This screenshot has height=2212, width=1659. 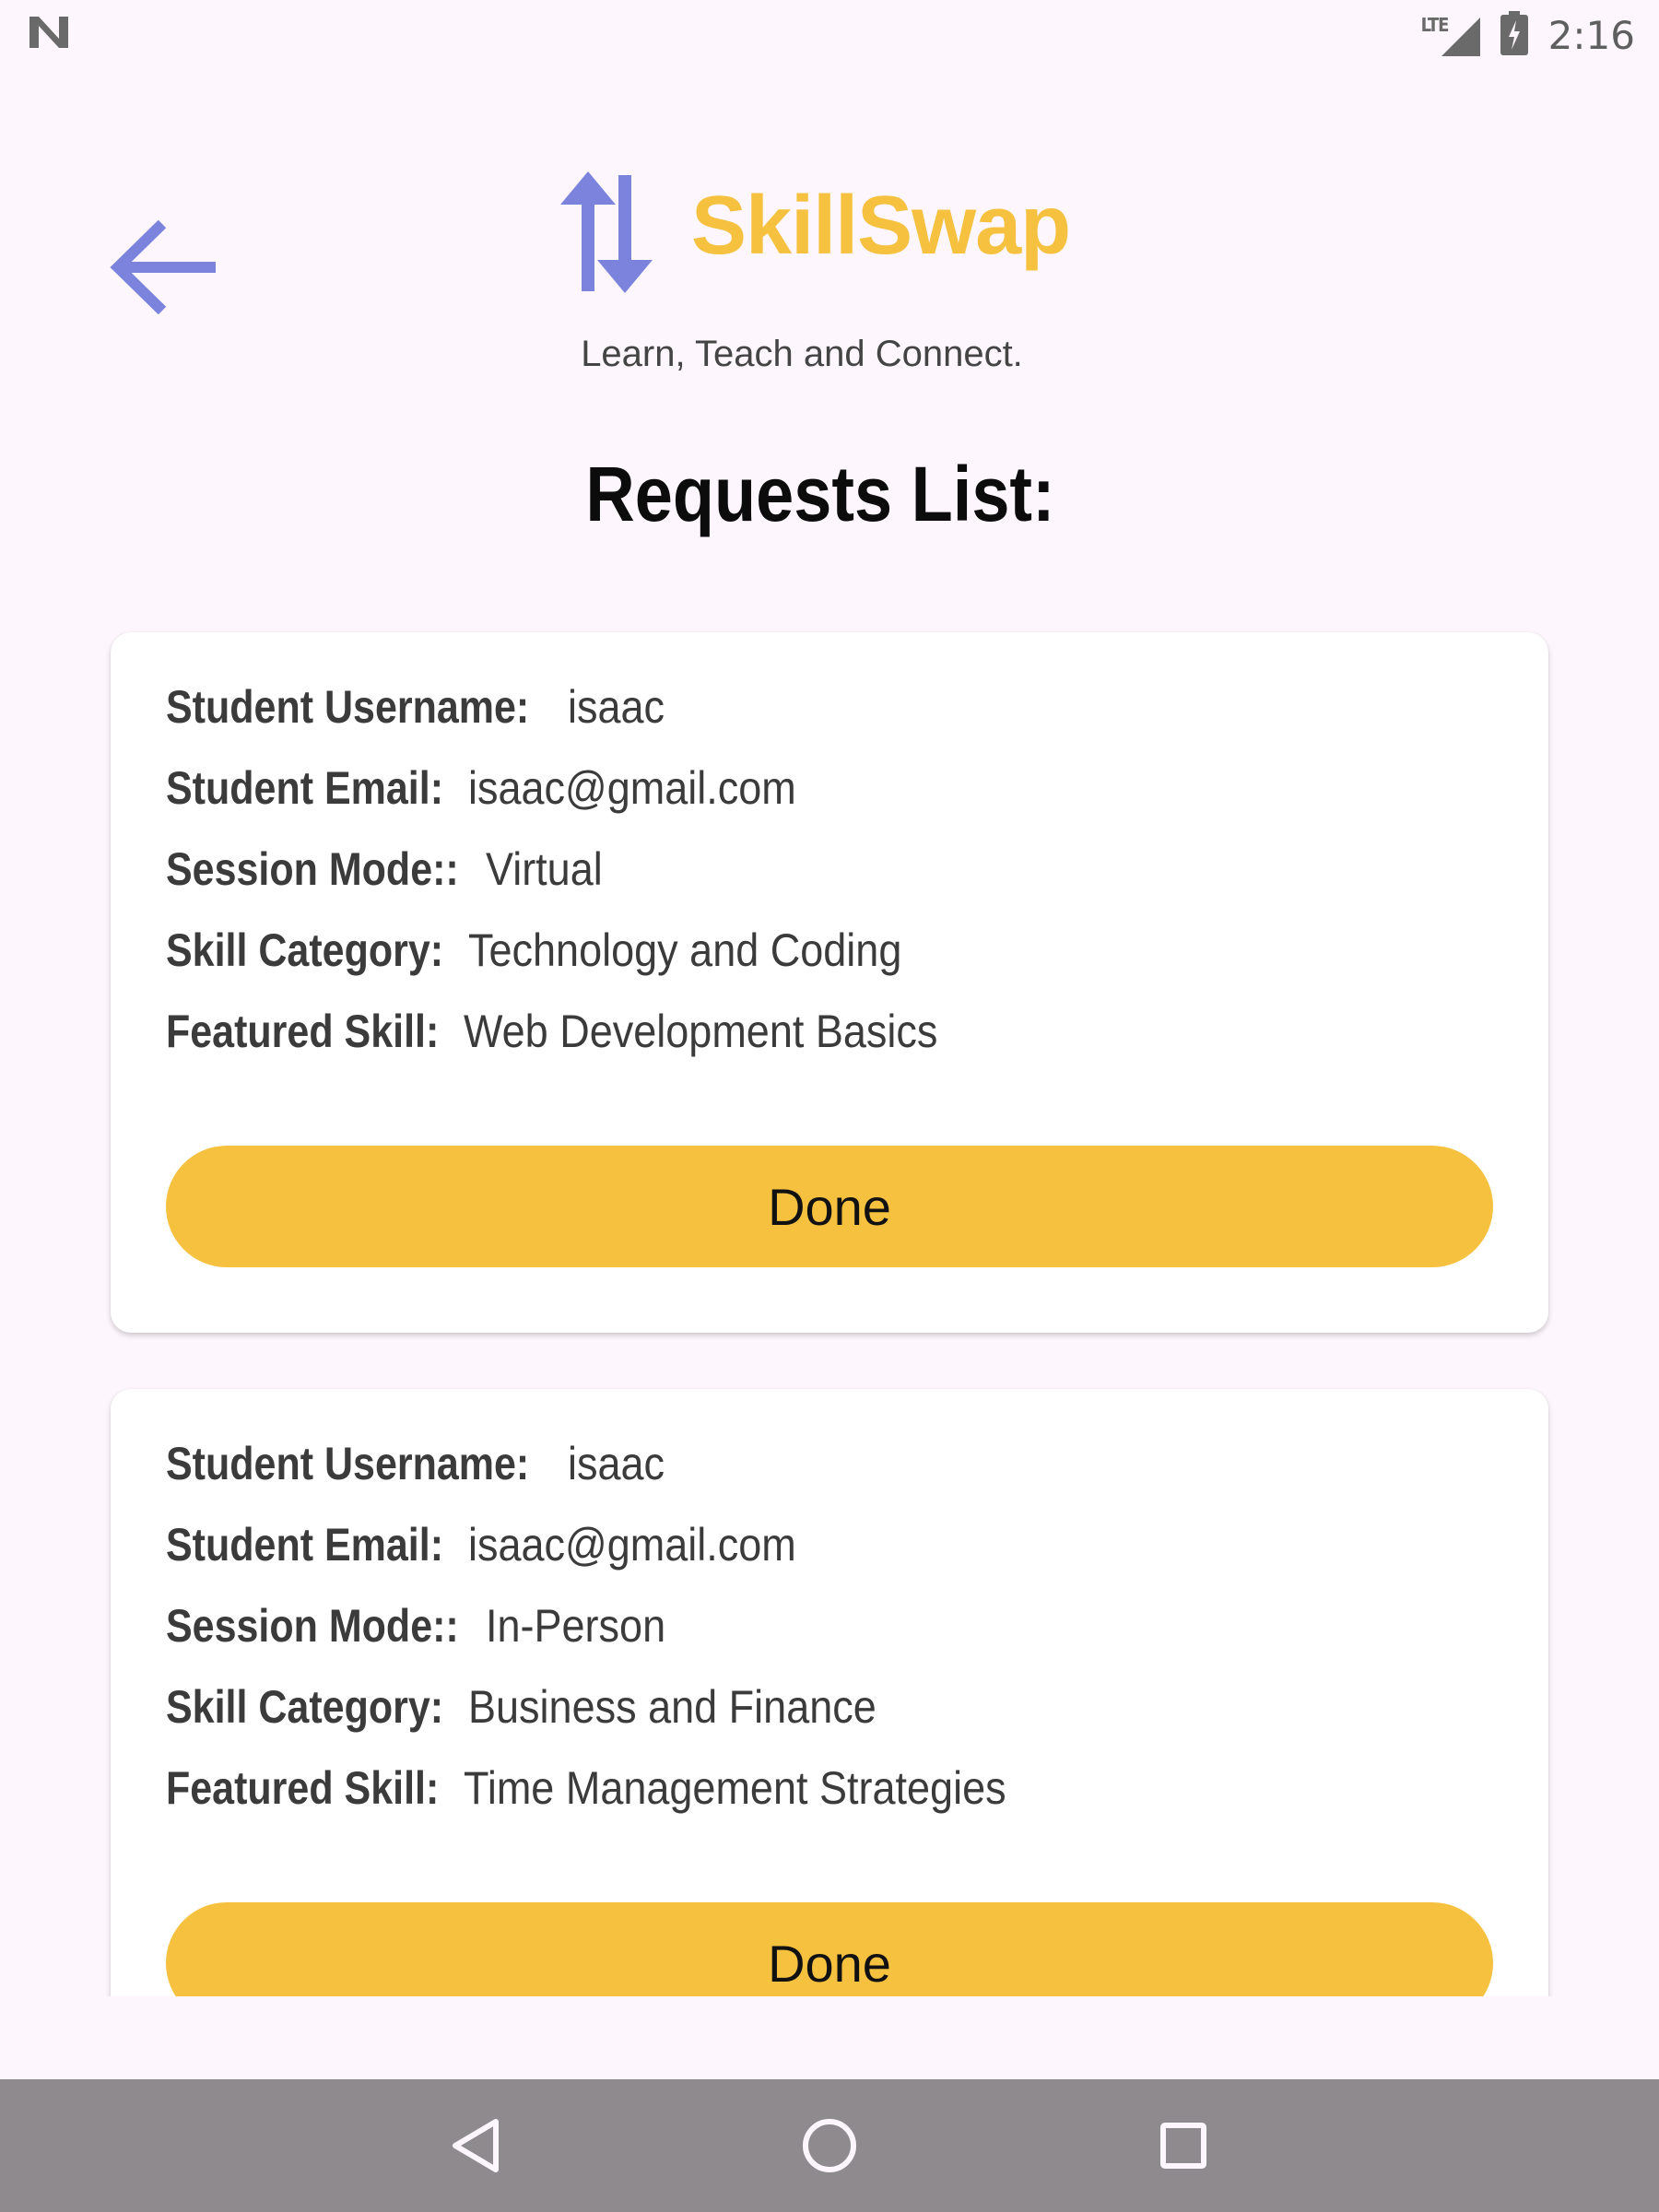 I want to click on back-triangle-icon, so click(x=476, y=2145).